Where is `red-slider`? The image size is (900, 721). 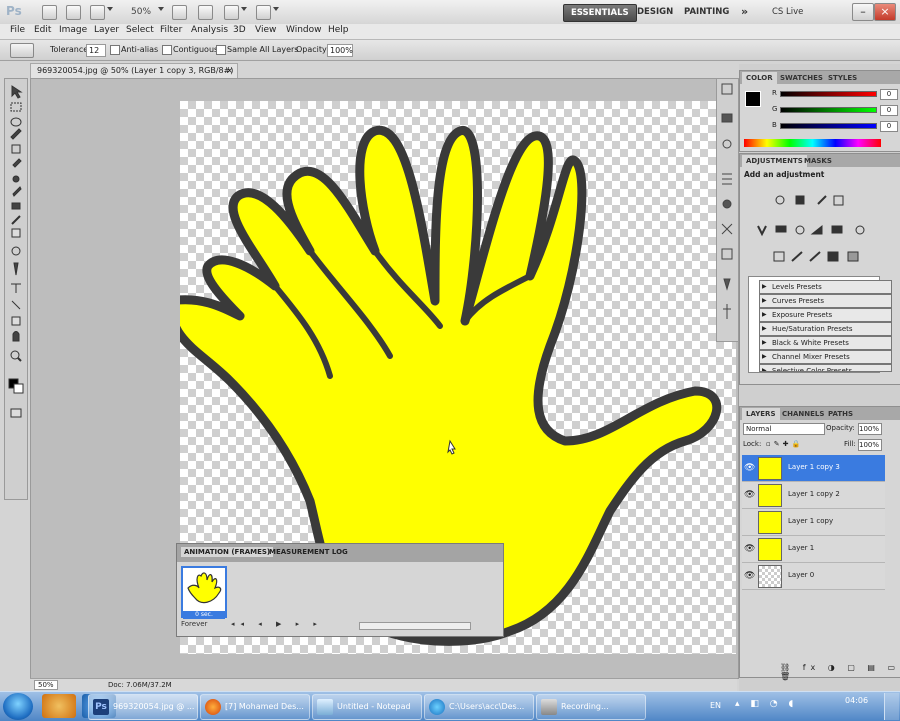 red-slider is located at coordinates (828, 94).